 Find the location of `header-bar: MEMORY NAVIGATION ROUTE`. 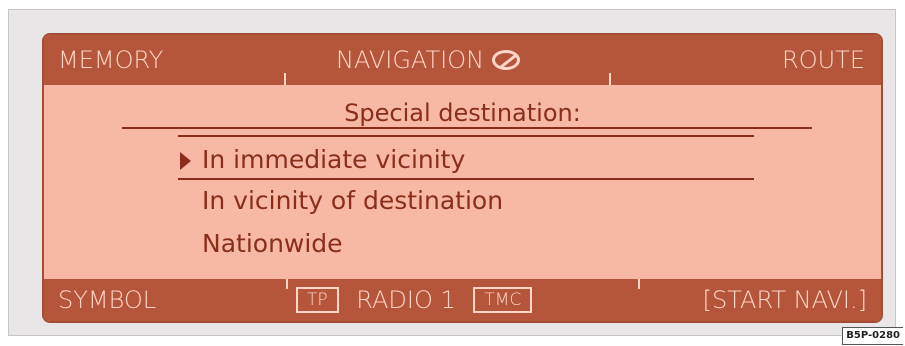

header-bar: MEMORY NAVIGATION ROUTE is located at coordinates (462, 60).